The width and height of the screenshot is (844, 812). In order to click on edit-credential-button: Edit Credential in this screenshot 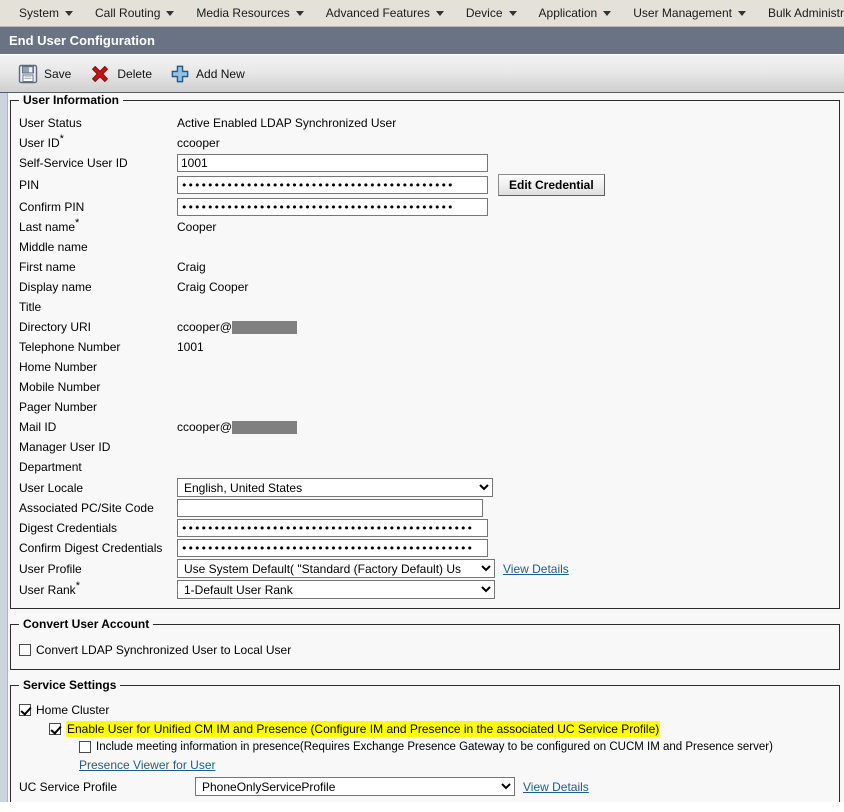, I will do `click(551, 185)`.